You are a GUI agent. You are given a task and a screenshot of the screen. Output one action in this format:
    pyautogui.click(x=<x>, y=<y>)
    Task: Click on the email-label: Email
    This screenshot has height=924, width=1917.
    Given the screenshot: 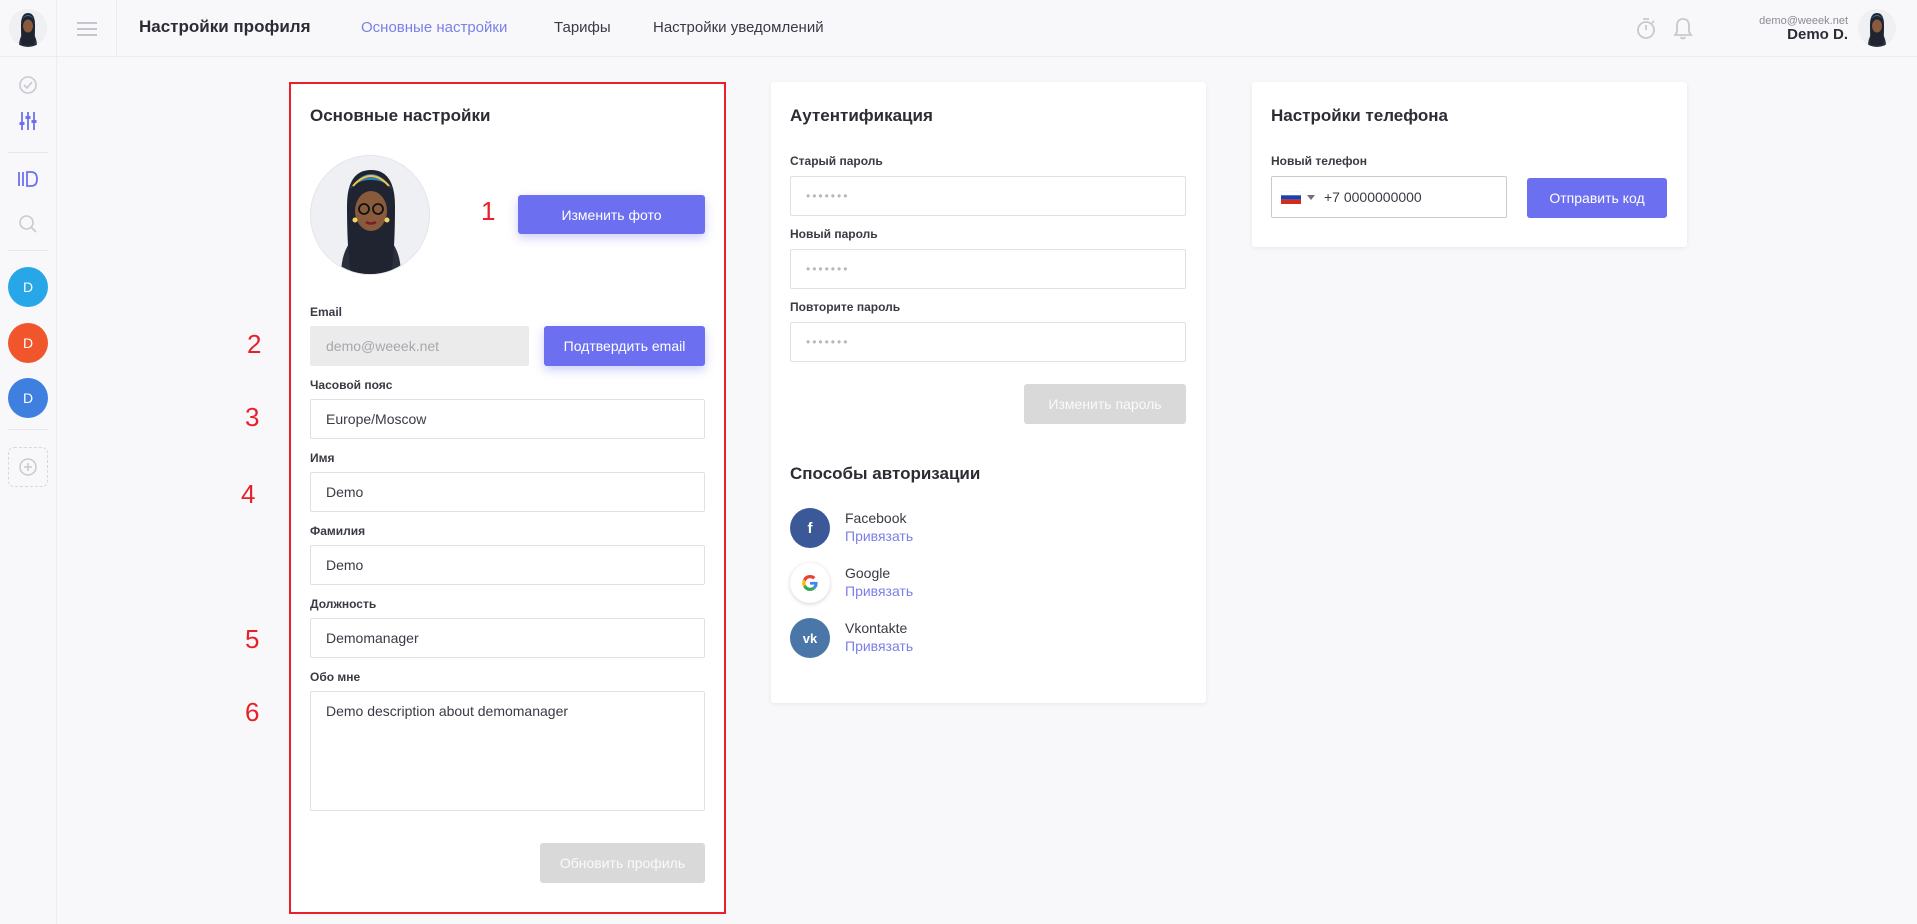 What is the action you would take?
    pyautogui.click(x=326, y=312)
    